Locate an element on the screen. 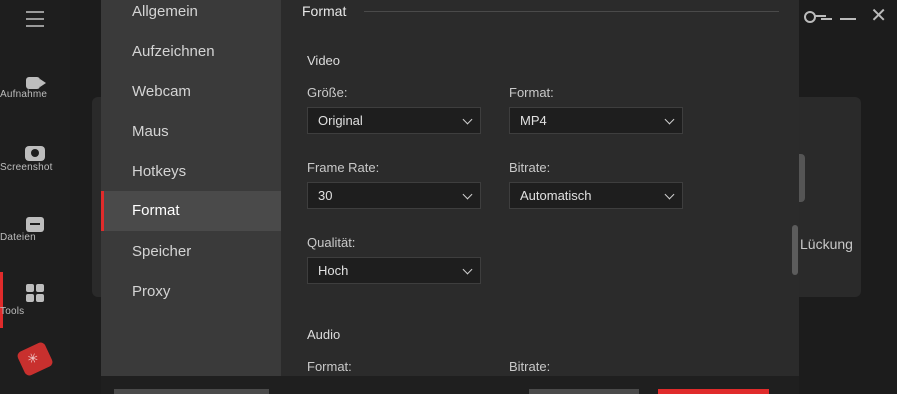  settings-nav-allgemein: Allgemein is located at coordinates (191, 16).